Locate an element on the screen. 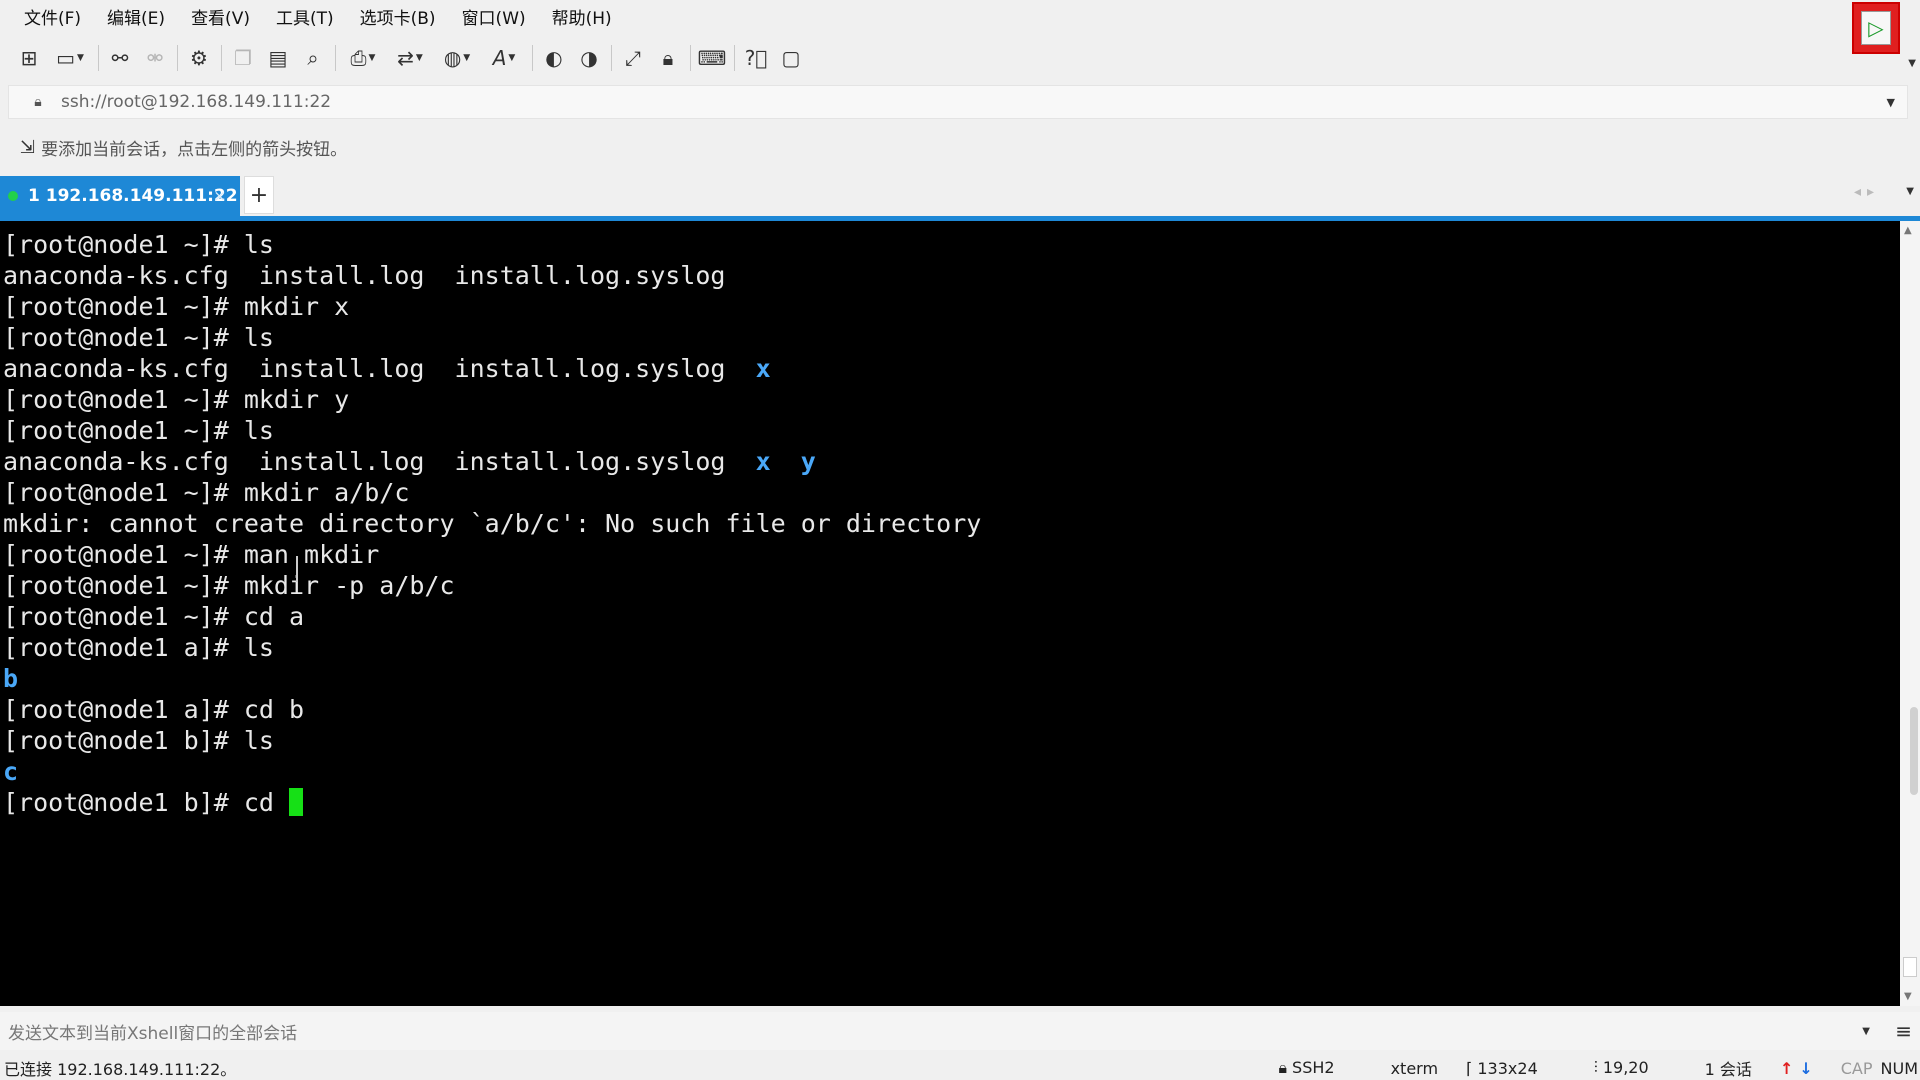 The height and width of the screenshot is (1080, 1920). num-lock-indicator: NUM is located at coordinates (1899, 1068).